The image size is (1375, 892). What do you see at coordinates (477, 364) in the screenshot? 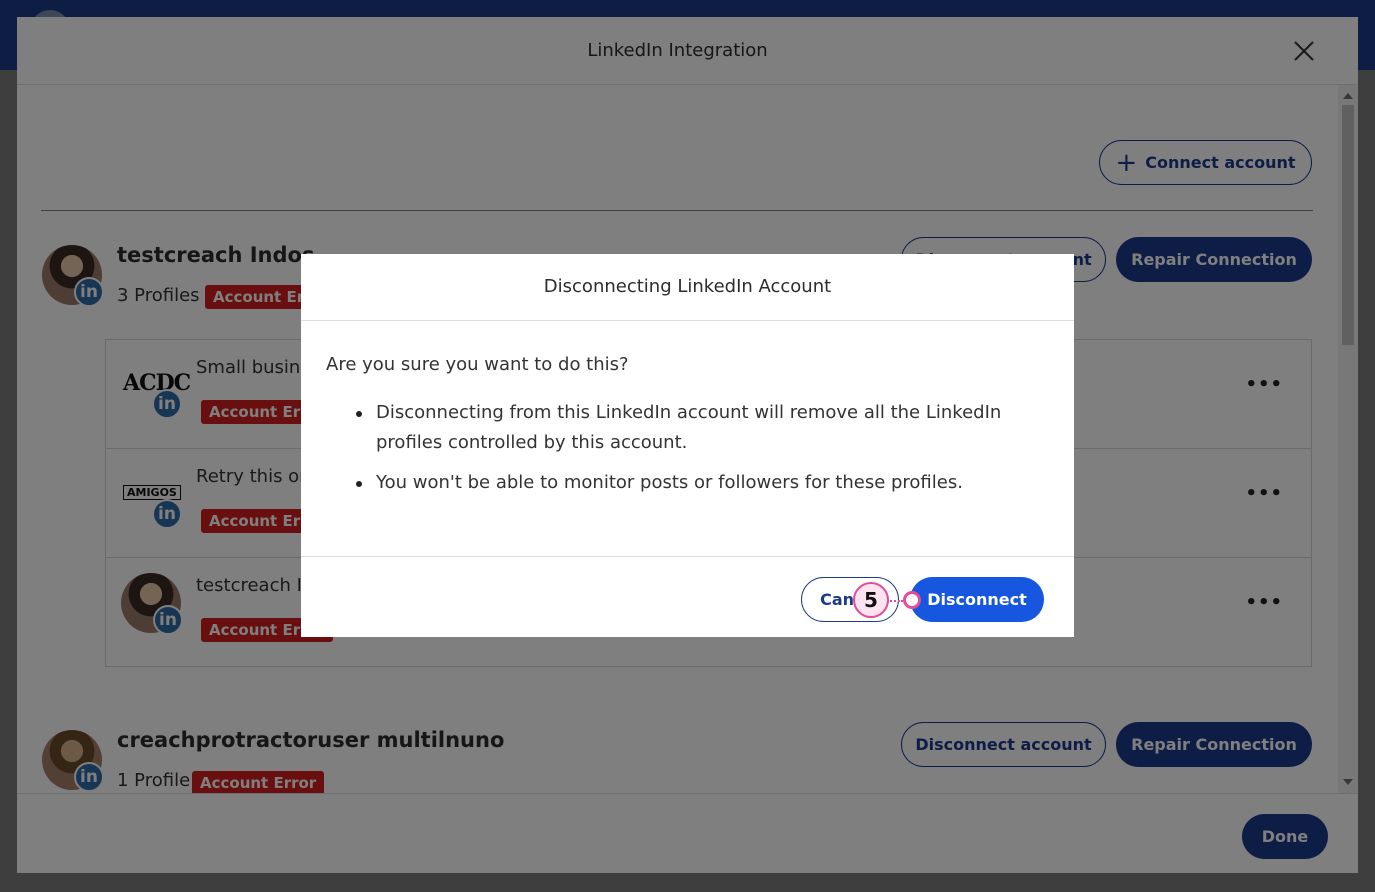
I see `dialog-question: Are you sure you want to do this?` at bounding box center [477, 364].